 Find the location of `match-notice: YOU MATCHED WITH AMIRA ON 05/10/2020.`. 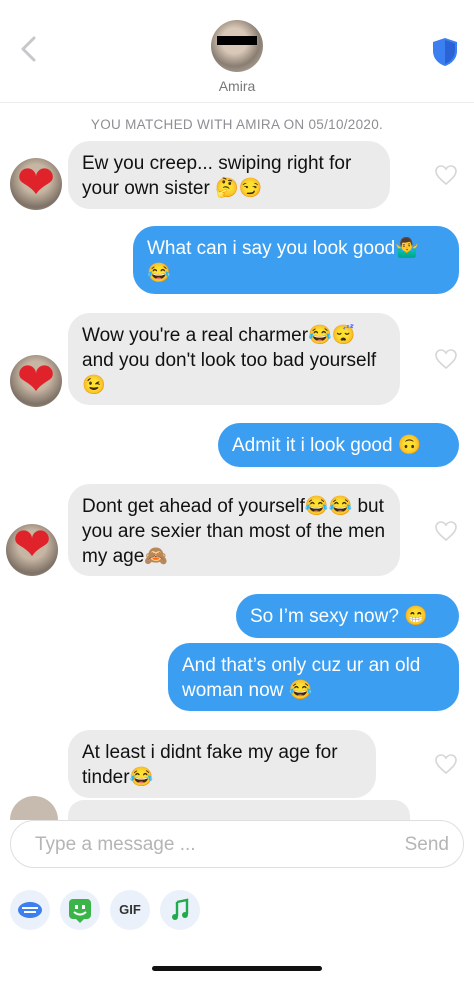

match-notice: YOU MATCHED WITH AMIRA ON 05/10/2020. is located at coordinates (237, 124).